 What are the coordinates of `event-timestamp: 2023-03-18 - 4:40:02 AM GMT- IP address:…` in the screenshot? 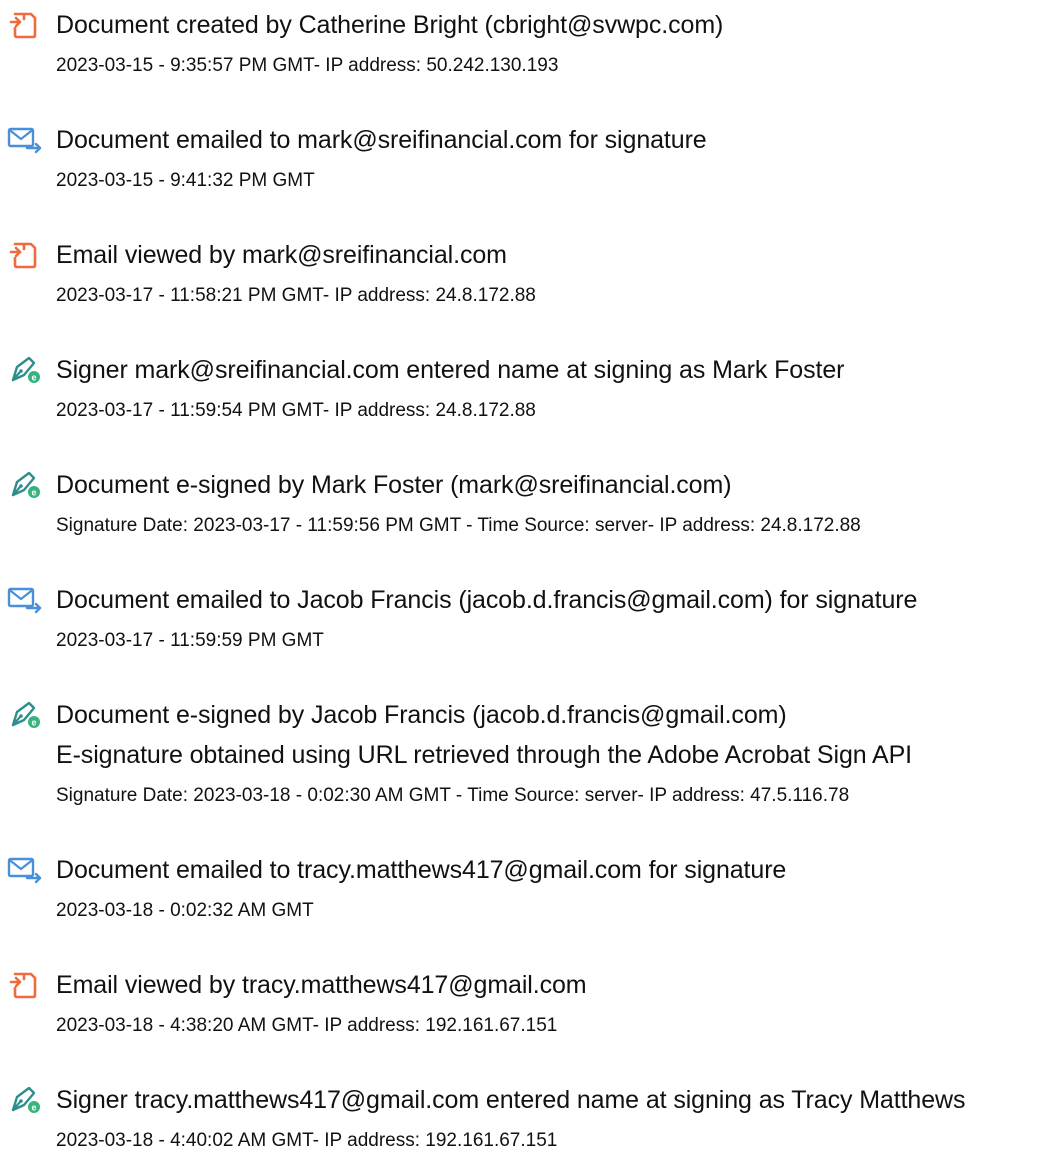 It's located at (307, 1140).